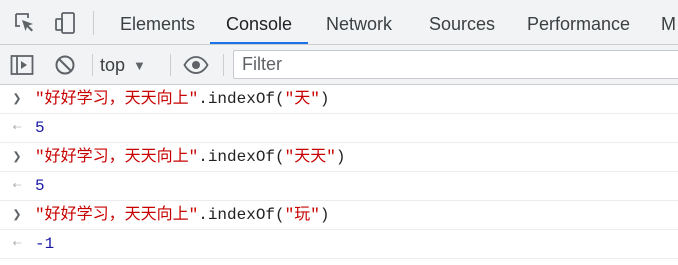  What do you see at coordinates (113, 64) in the screenshot?
I see `context-selector-value: top` at bounding box center [113, 64].